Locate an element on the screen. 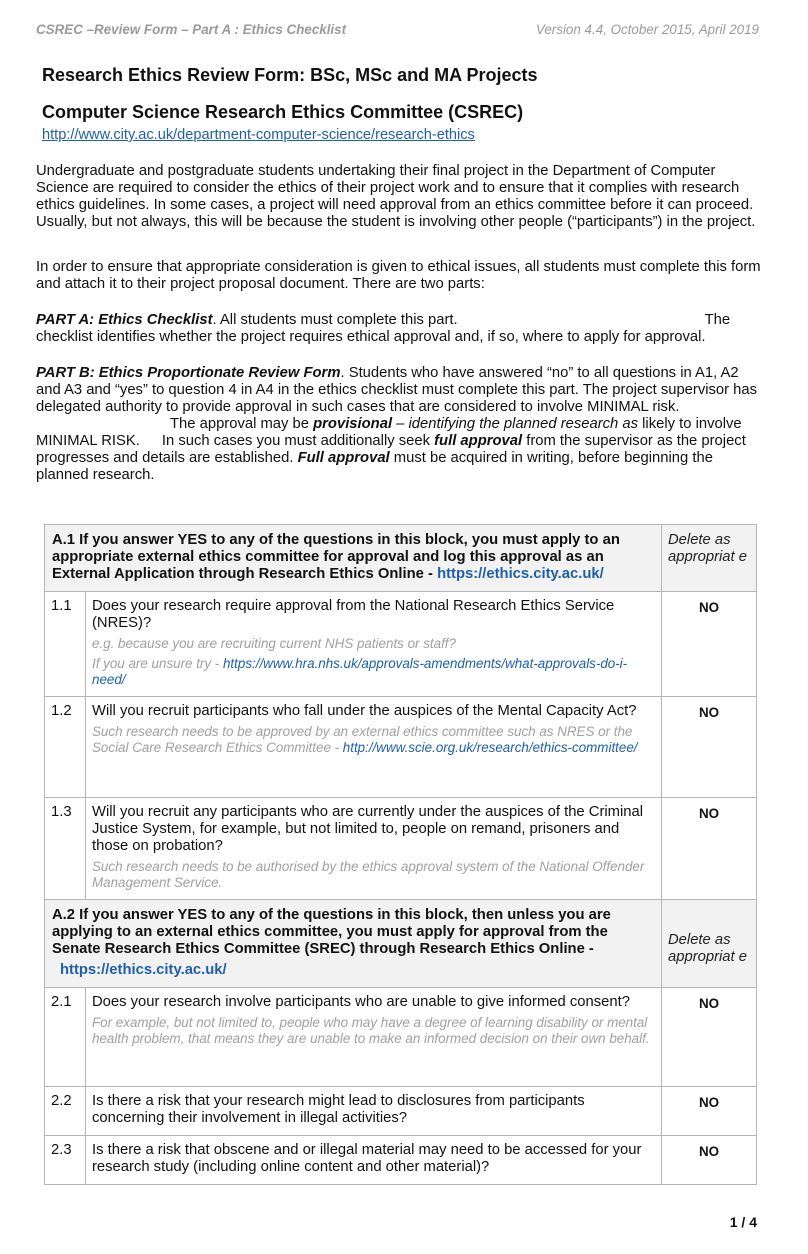  header-right: Version 4.4, October 2015, April 2019 is located at coordinates (647, 29).